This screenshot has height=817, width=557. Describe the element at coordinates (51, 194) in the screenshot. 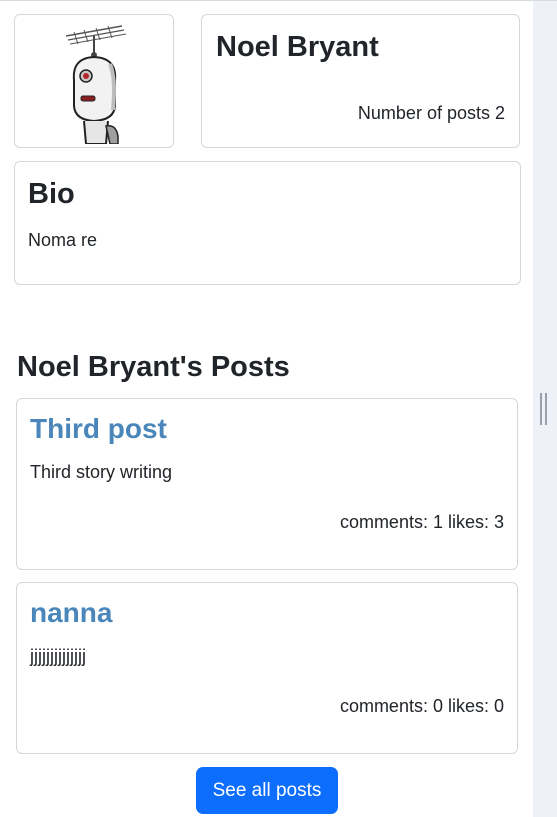

I see `bio-title: Bio` at that location.